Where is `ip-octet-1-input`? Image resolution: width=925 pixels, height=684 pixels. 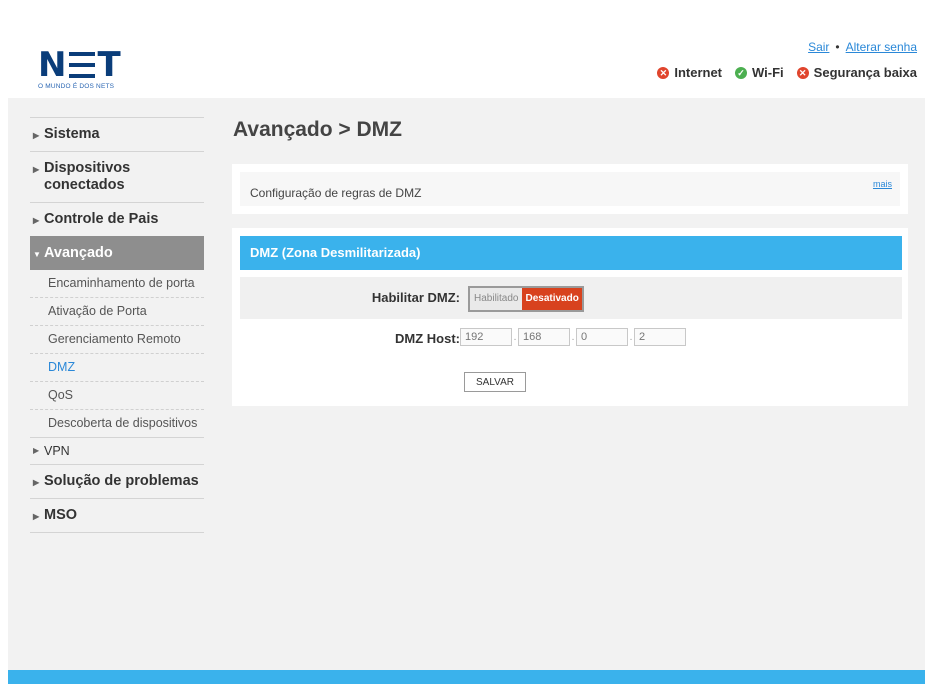
ip-octet-1-input is located at coordinates (486, 337).